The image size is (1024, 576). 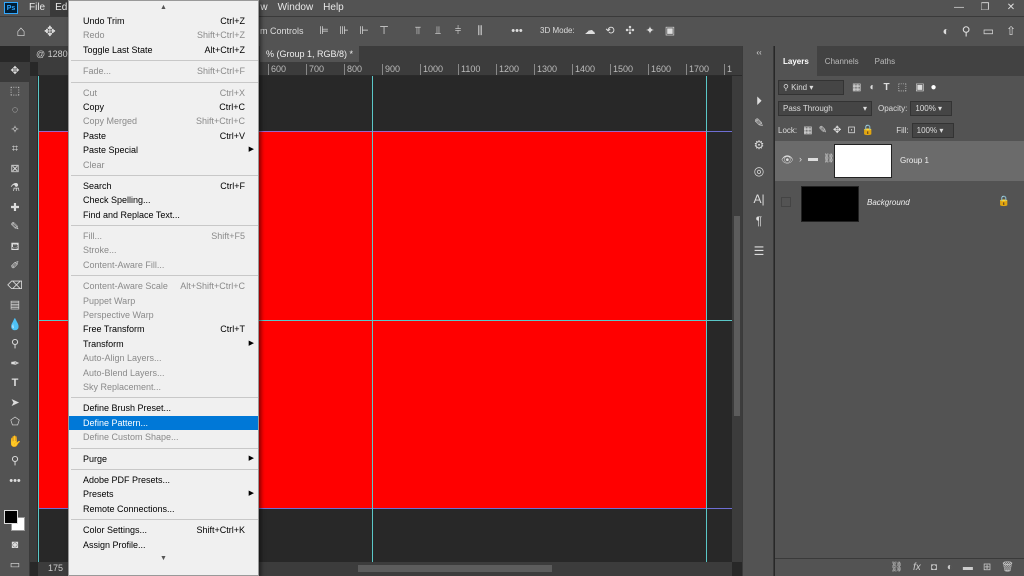 What do you see at coordinates (15, 150) in the screenshot?
I see `crop-tool-icon: ⌗` at bounding box center [15, 150].